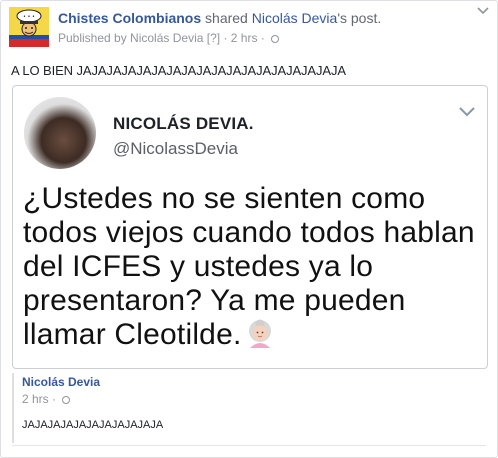  What do you see at coordinates (13, 408) in the screenshot?
I see `shared-post-bar` at bounding box center [13, 408].